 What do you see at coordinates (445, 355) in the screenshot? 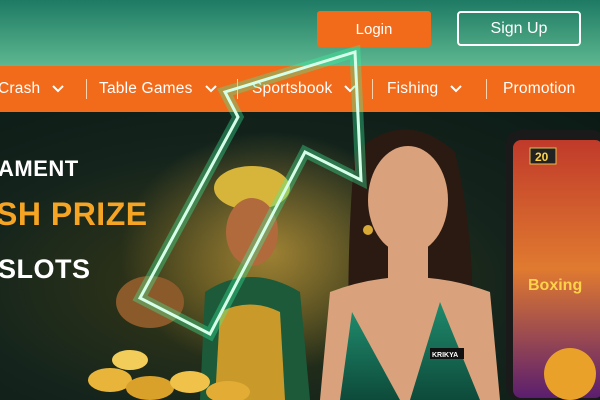
I see `dress-logo: KRIKYA` at bounding box center [445, 355].